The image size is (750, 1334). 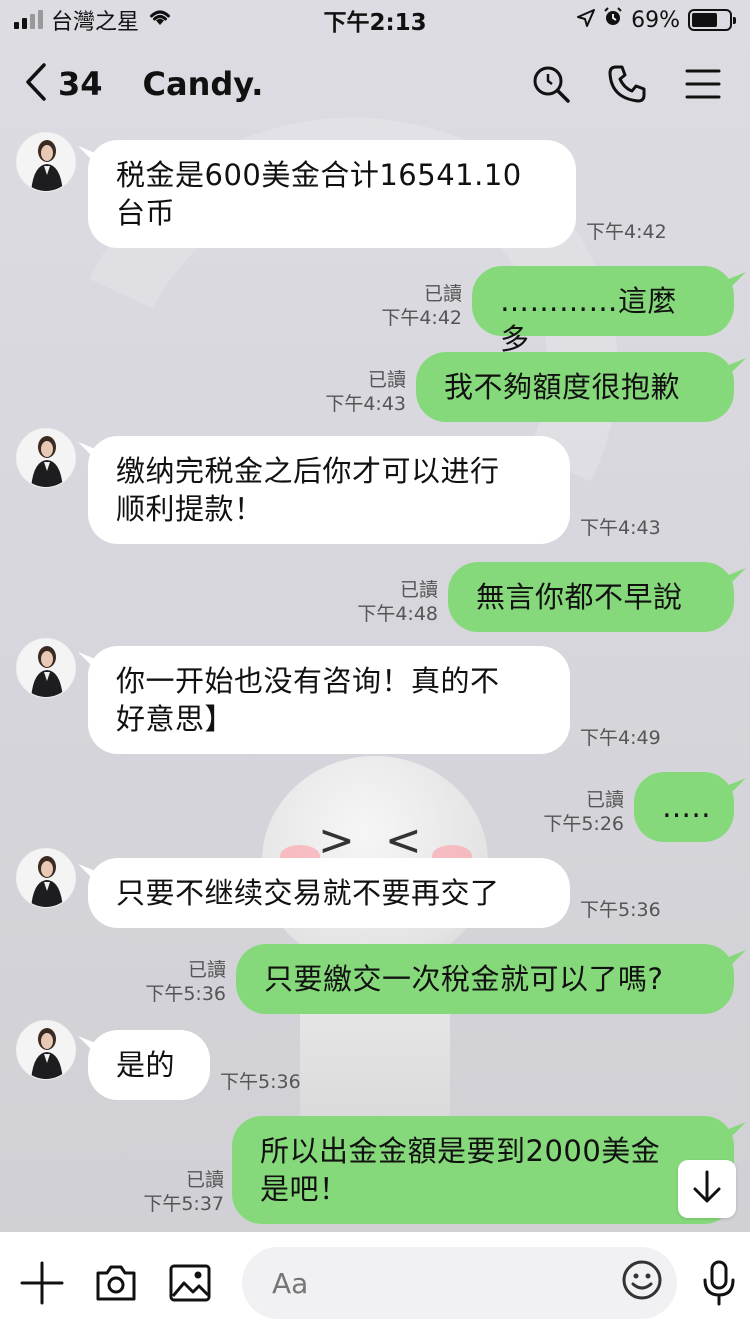 I want to click on message-time: 下午4:49, so click(x=620, y=738).